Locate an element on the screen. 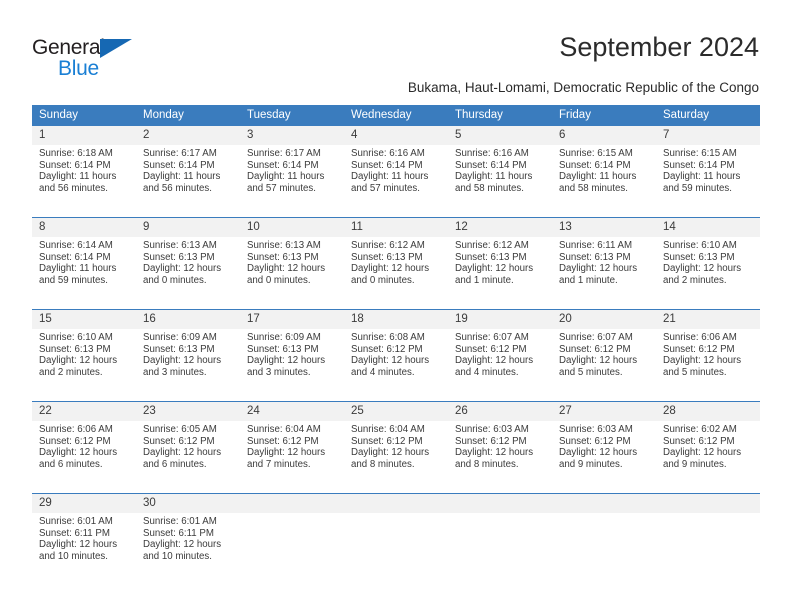  day-number: 14 is located at coordinates (708, 227).